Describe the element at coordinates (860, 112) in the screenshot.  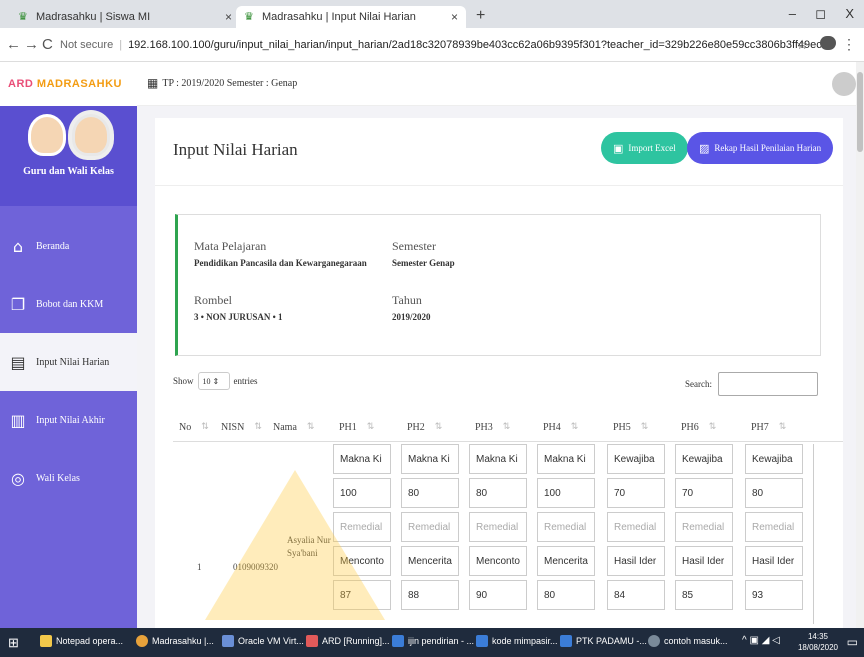
I see `scrollbar-thumb` at that location.